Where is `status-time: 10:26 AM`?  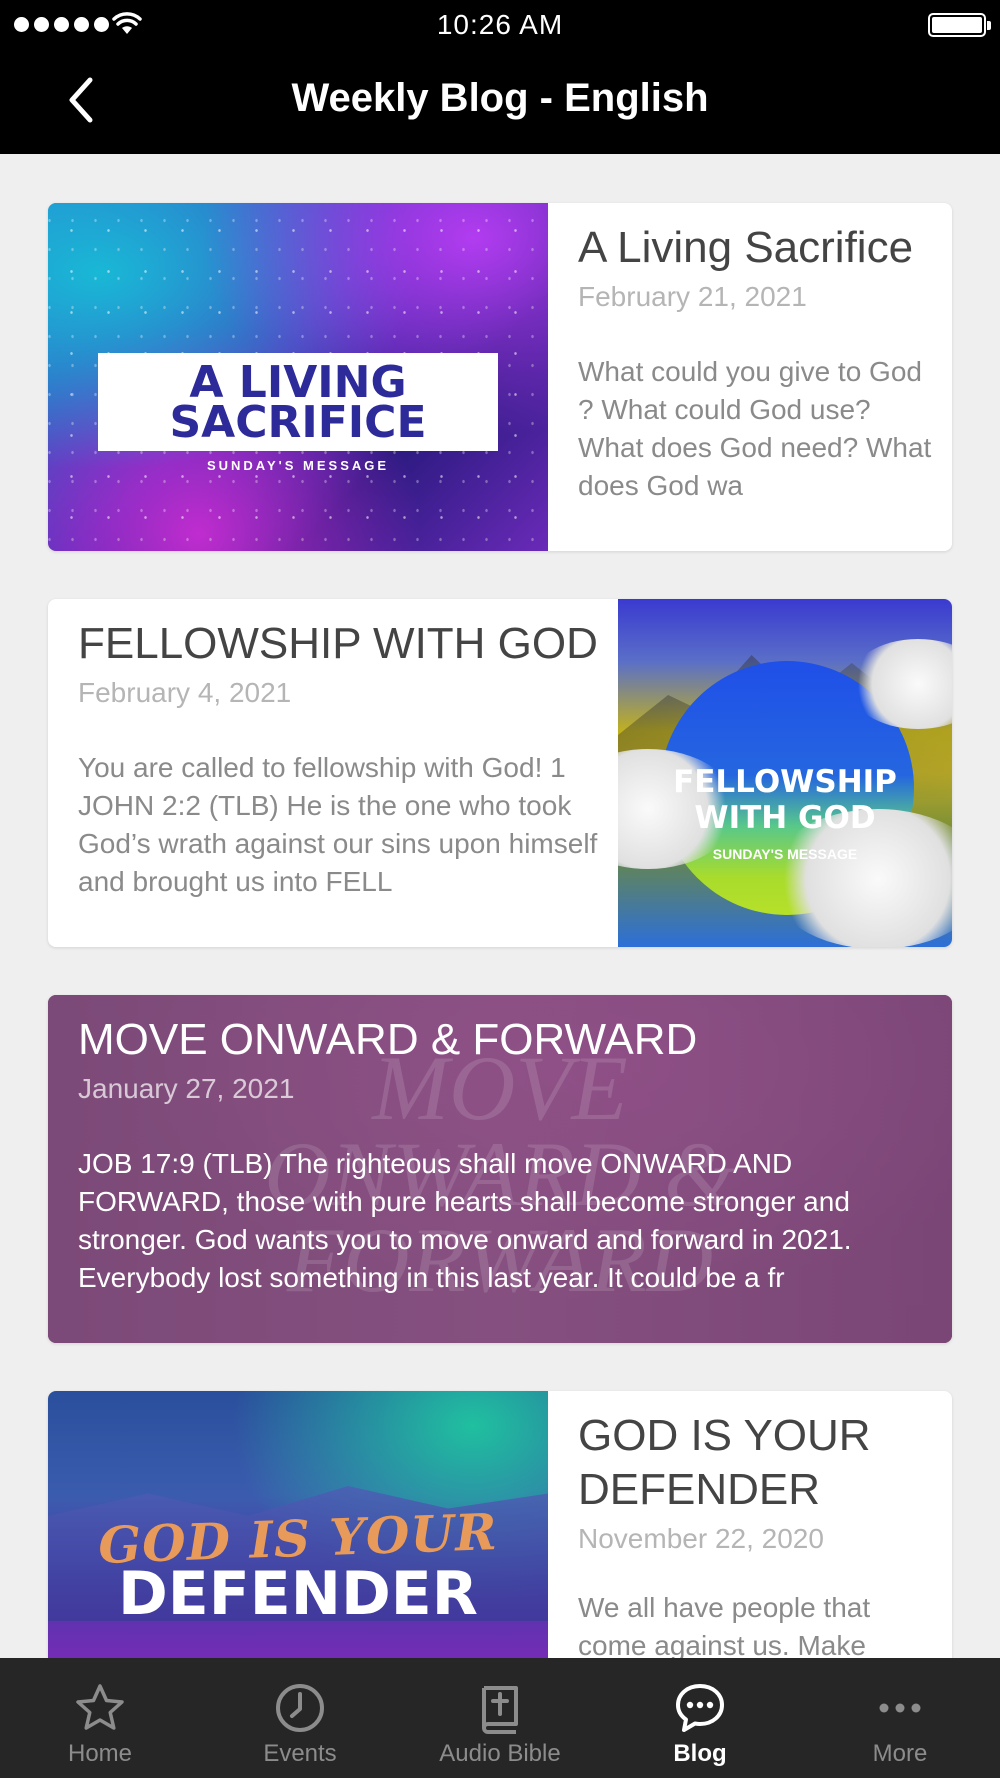 status-time: 10:26 AM is located at coordinates (500, 24).